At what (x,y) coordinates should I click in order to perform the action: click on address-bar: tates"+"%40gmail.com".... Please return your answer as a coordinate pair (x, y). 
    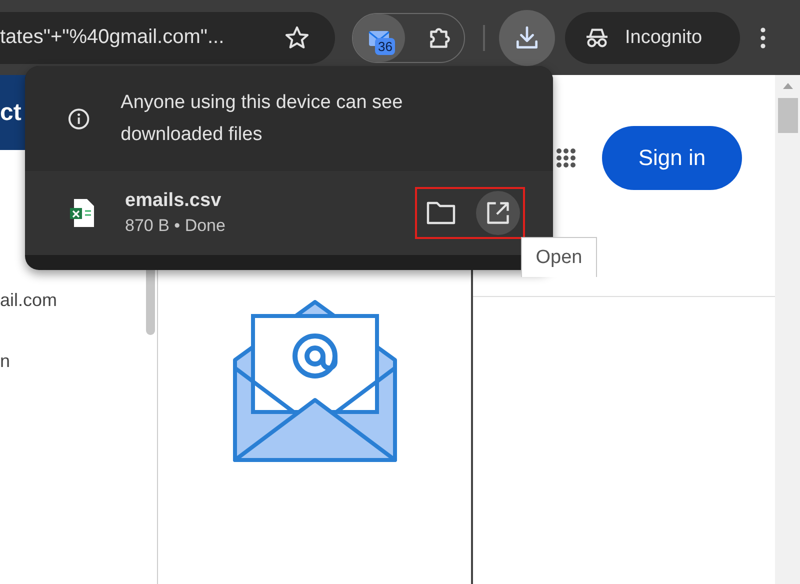
    Looking at the image, I should click on (167, 38).